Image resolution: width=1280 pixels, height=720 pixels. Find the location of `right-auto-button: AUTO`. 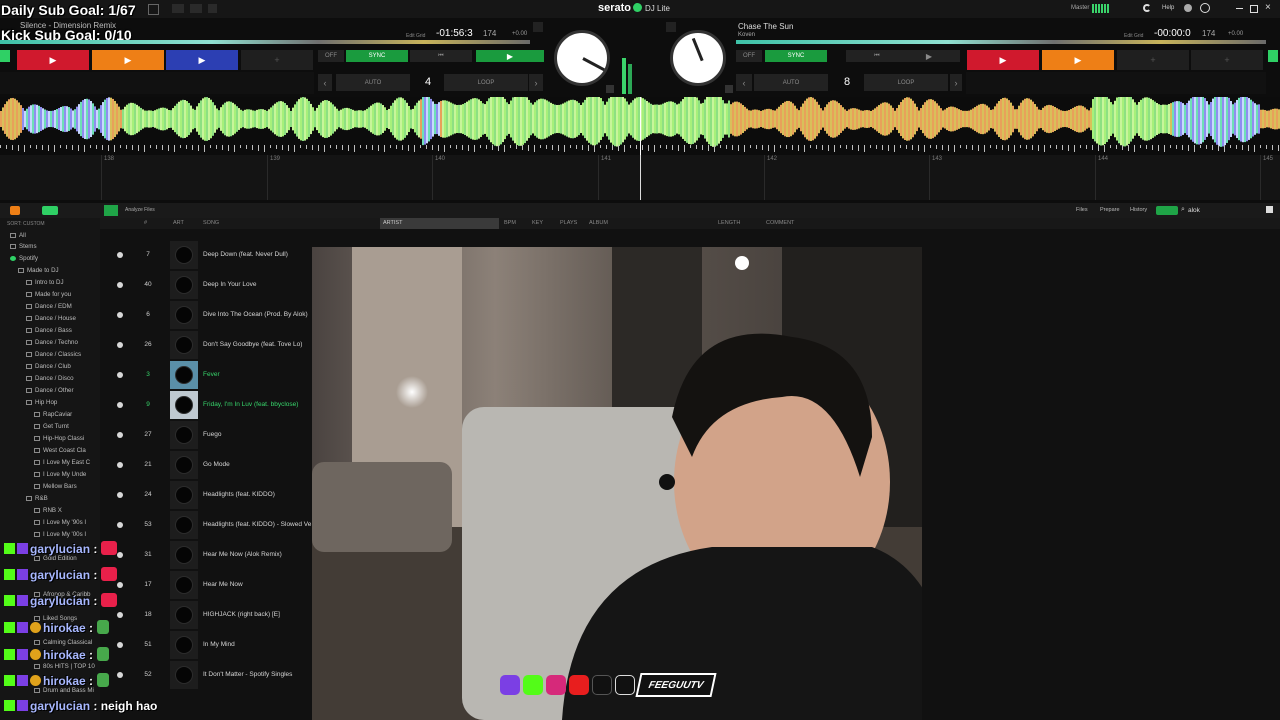

right-auto-button: AUTO is located at coordinates (791, 82).